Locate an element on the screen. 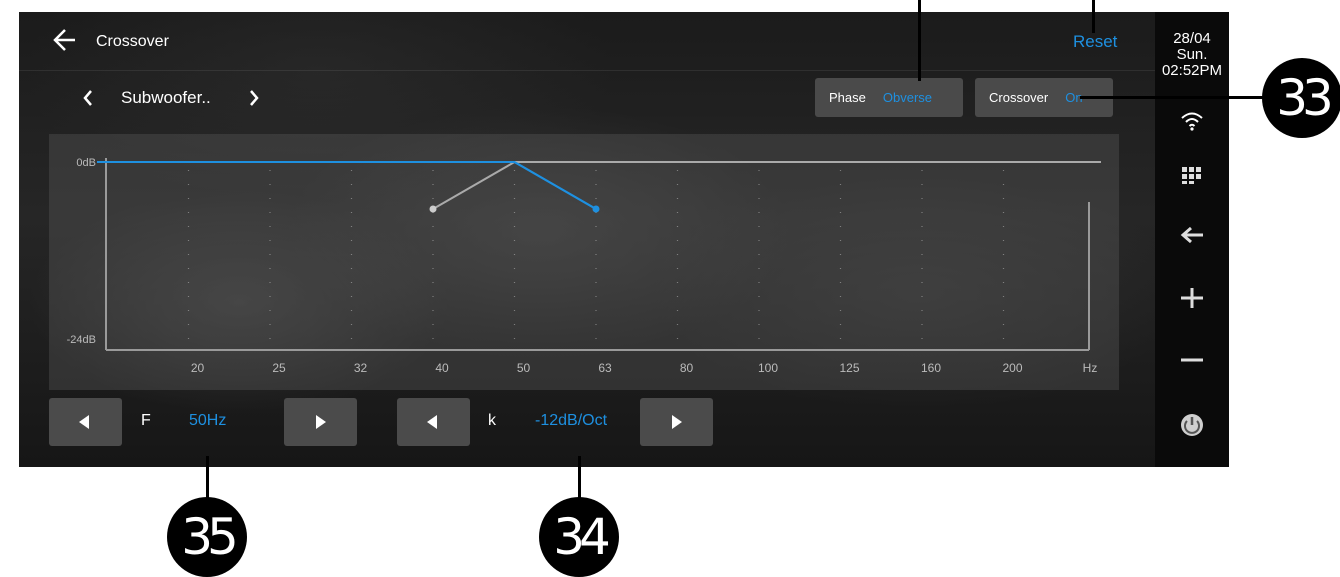 The height and width of the screenshot is (577, 1340). y-label-bottom: -24dB is located at coordinates (81, 340).